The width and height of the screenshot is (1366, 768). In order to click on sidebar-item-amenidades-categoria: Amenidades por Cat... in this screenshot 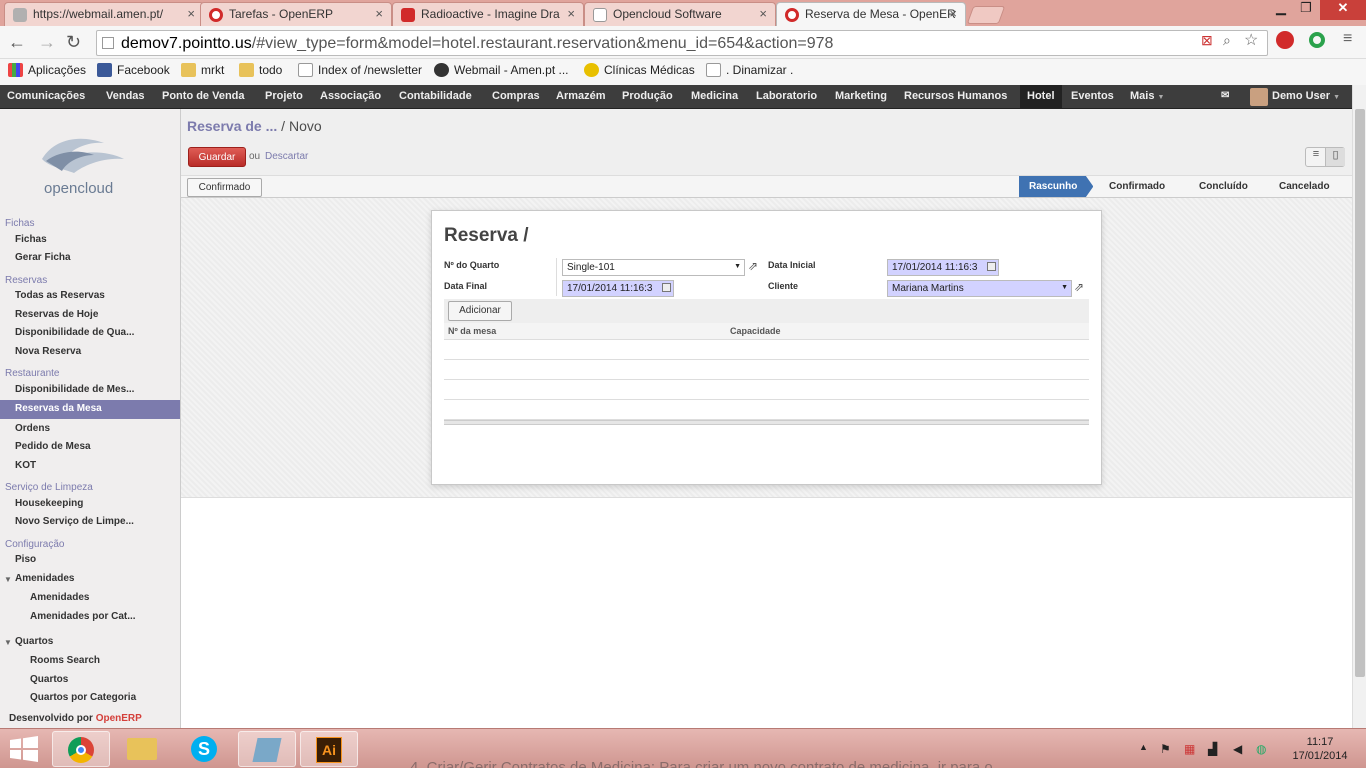, I will do `click(83, 616)`.